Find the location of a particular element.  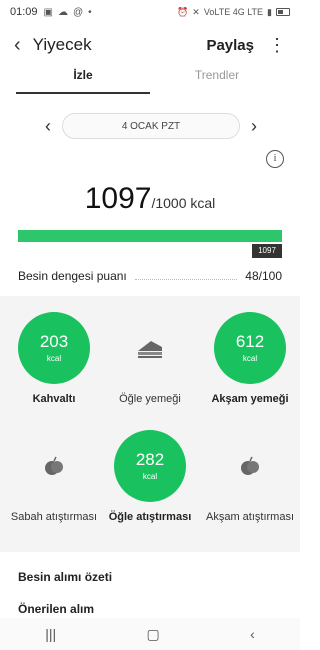

kcal-summary: 1097/1000 kcal is located at coordinates (150, 199).